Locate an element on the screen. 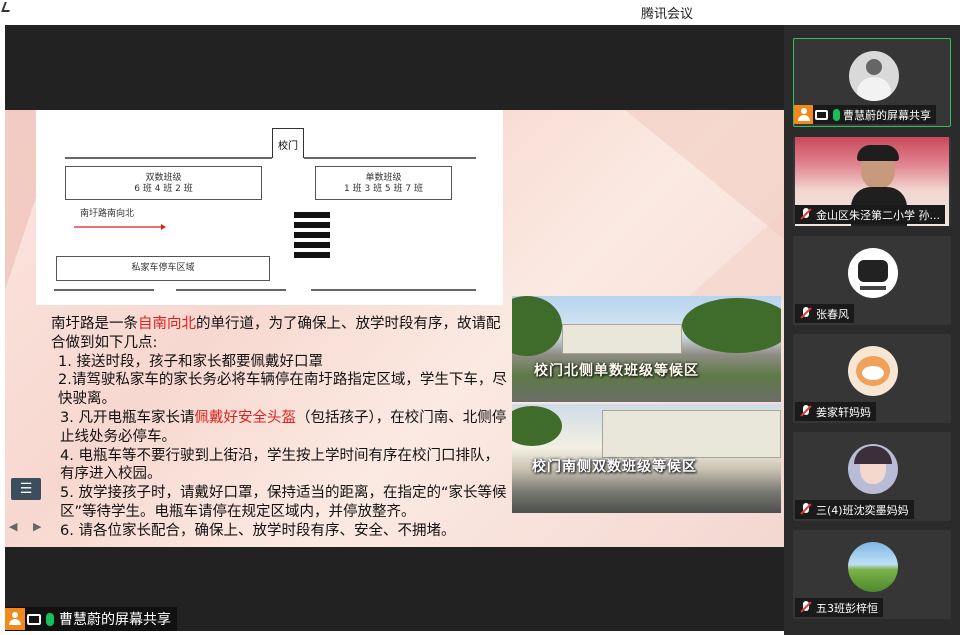 The height and width of the screenshot is (635, 960). participant-label: 曹慧蔚的屏幕共享 is located at coordinates (865, 114).